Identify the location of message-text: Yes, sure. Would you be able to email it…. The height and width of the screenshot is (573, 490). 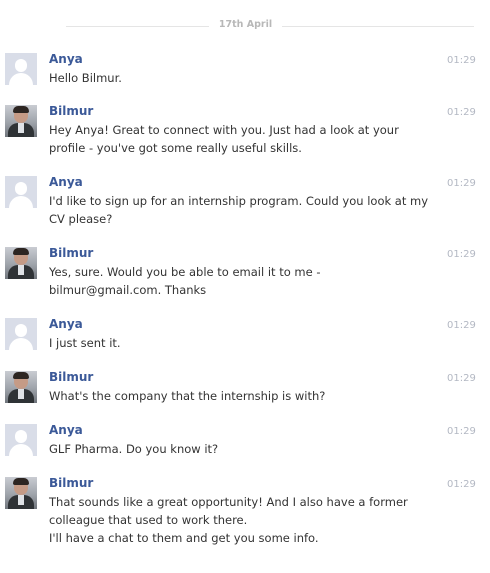
(185, 281).